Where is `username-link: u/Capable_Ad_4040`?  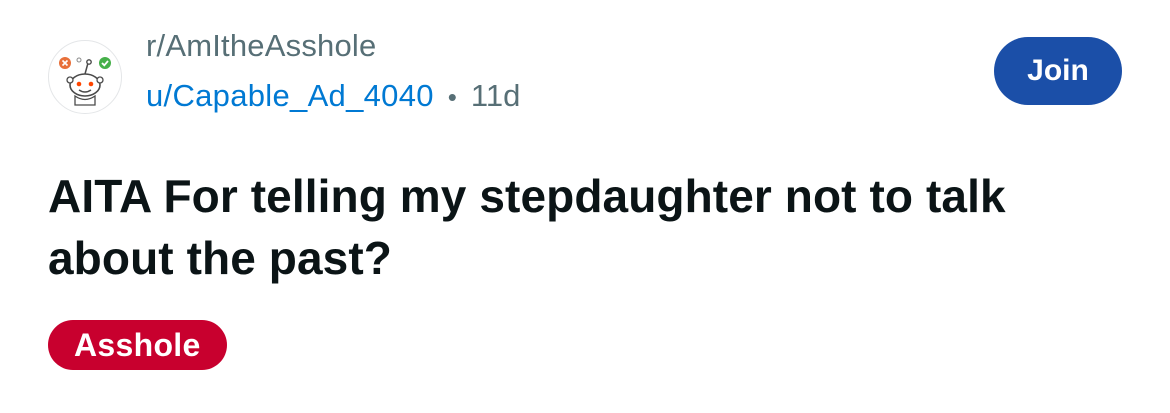 username-link: u/Capable_Ad_4040 is located at coordinates (290, 96).